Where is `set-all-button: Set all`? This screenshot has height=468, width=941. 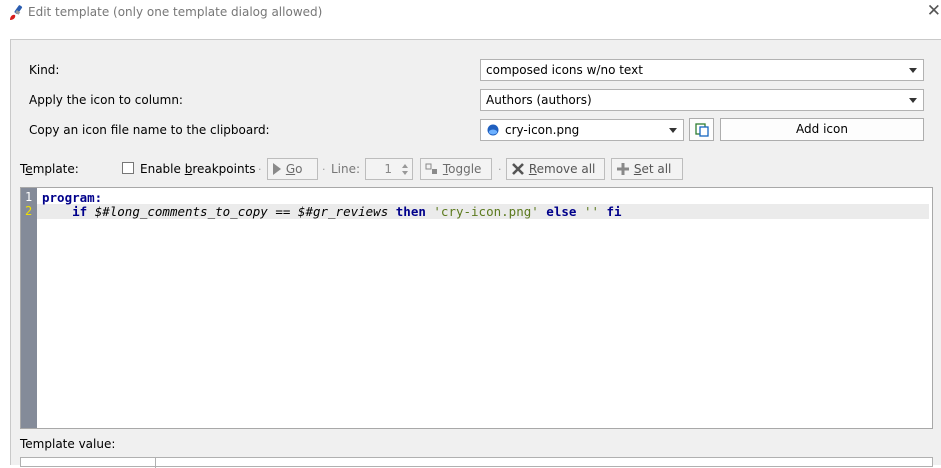
set-all-button: Set all is located at coordinates (647, 169).